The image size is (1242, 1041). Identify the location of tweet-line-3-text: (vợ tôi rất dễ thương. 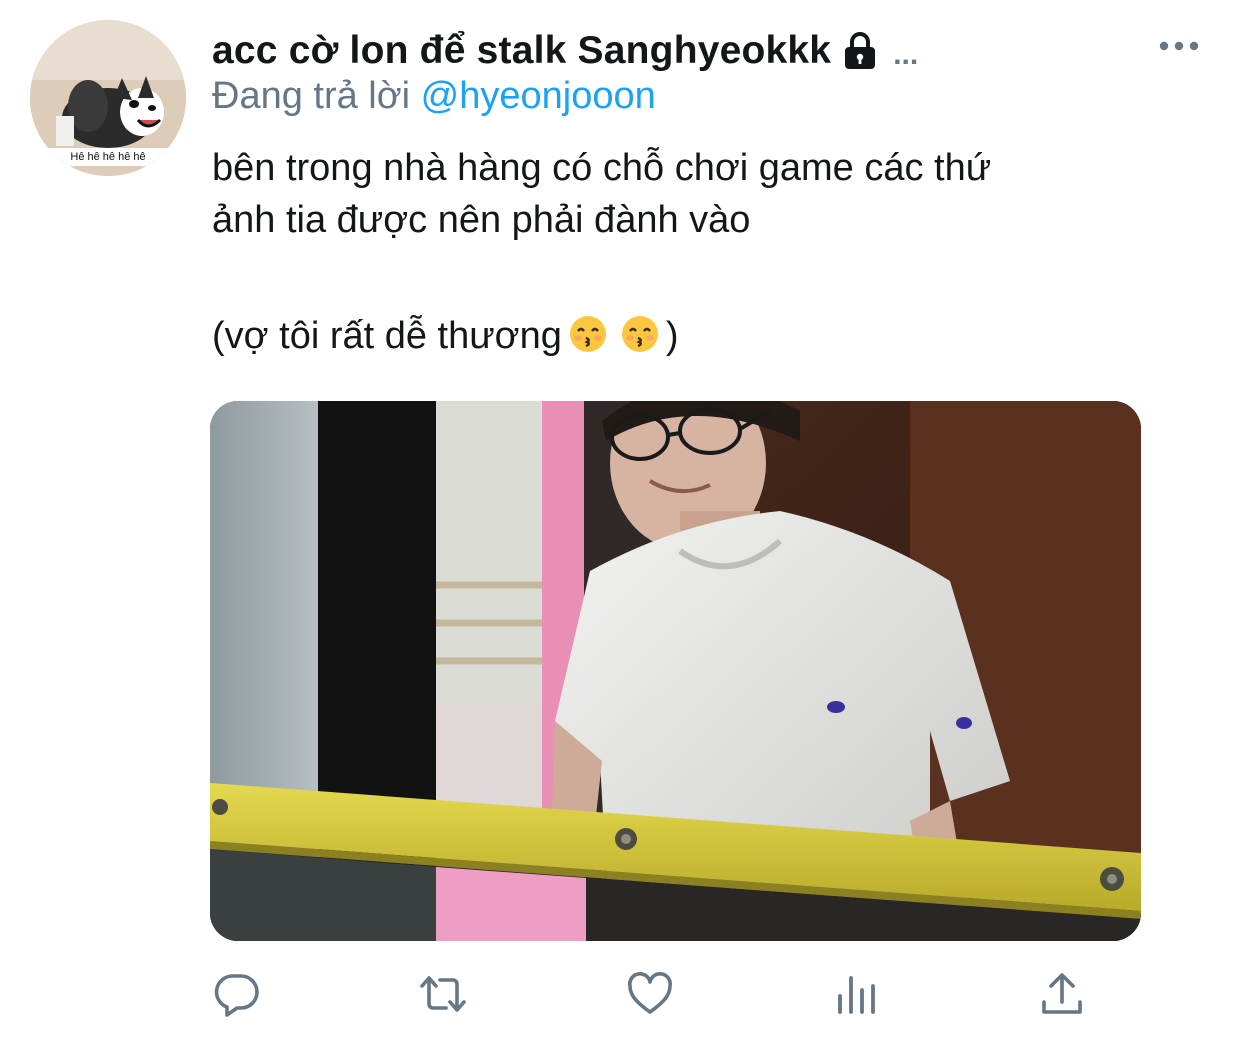
(387, 336).